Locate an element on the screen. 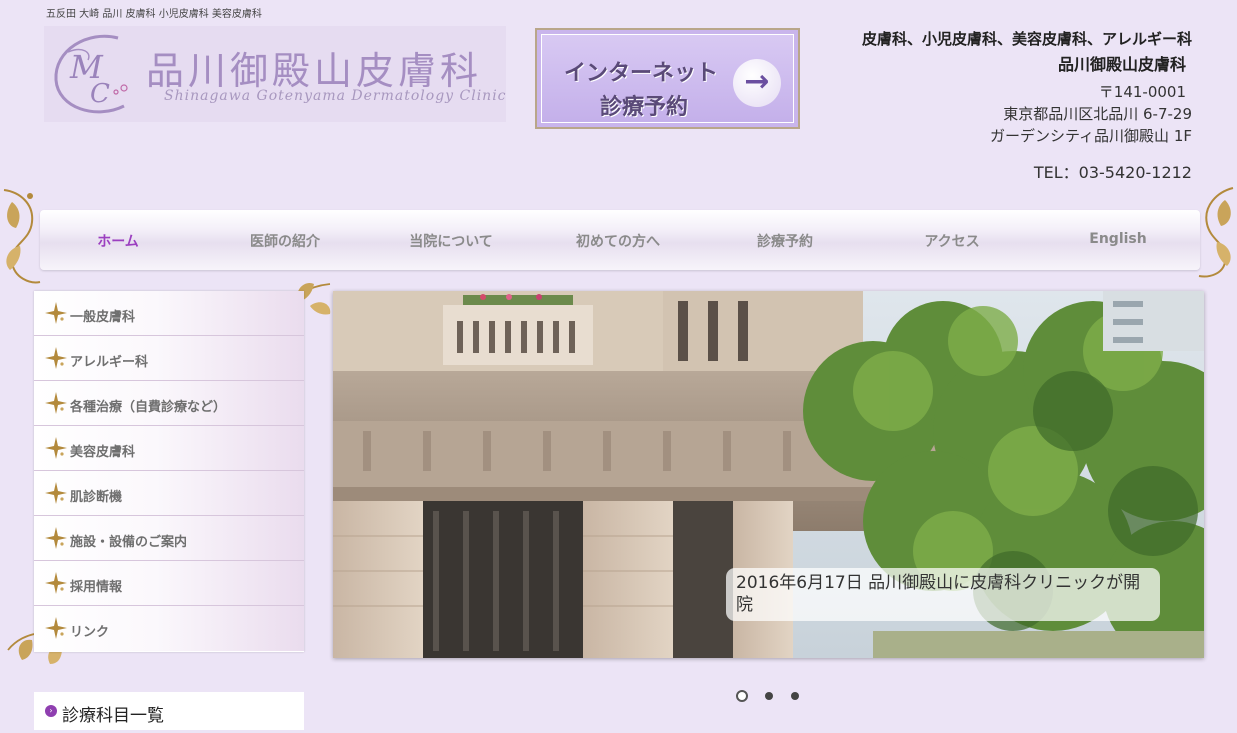 This screenshot has width=1237, height=733. address-line1: 東京都品川区北品川 6-7-29 is located at coordinates (1097, 114).